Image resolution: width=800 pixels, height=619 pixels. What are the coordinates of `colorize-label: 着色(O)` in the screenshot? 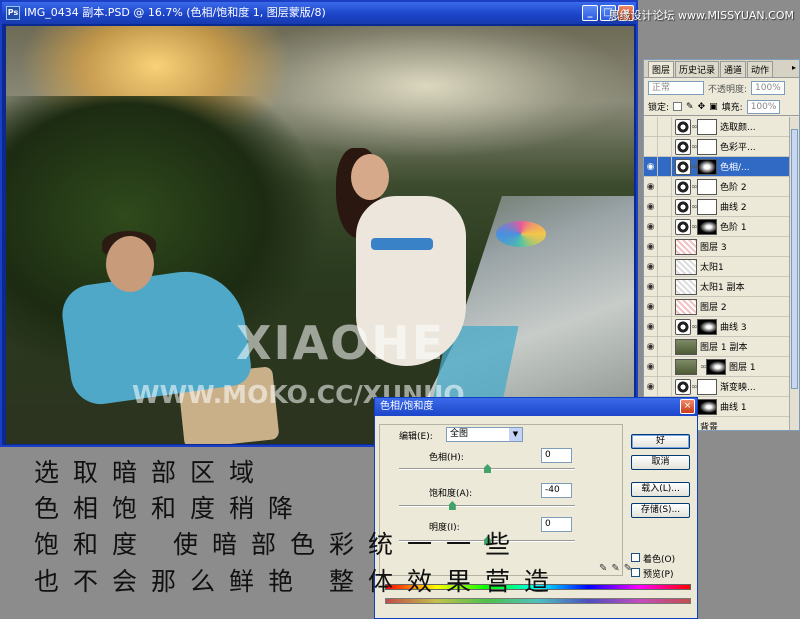 It's located at (659, 560).